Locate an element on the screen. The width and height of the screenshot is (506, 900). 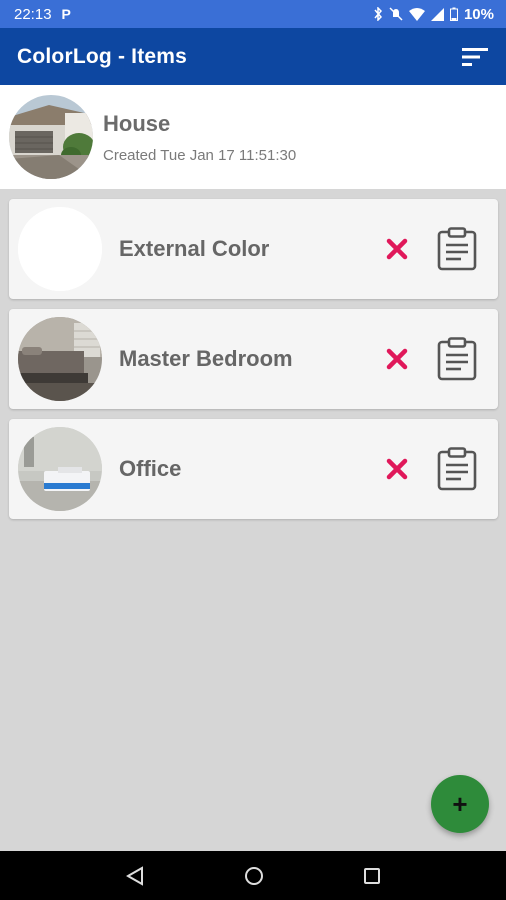
battery-level: 10% is located at coordinates (478, 14).